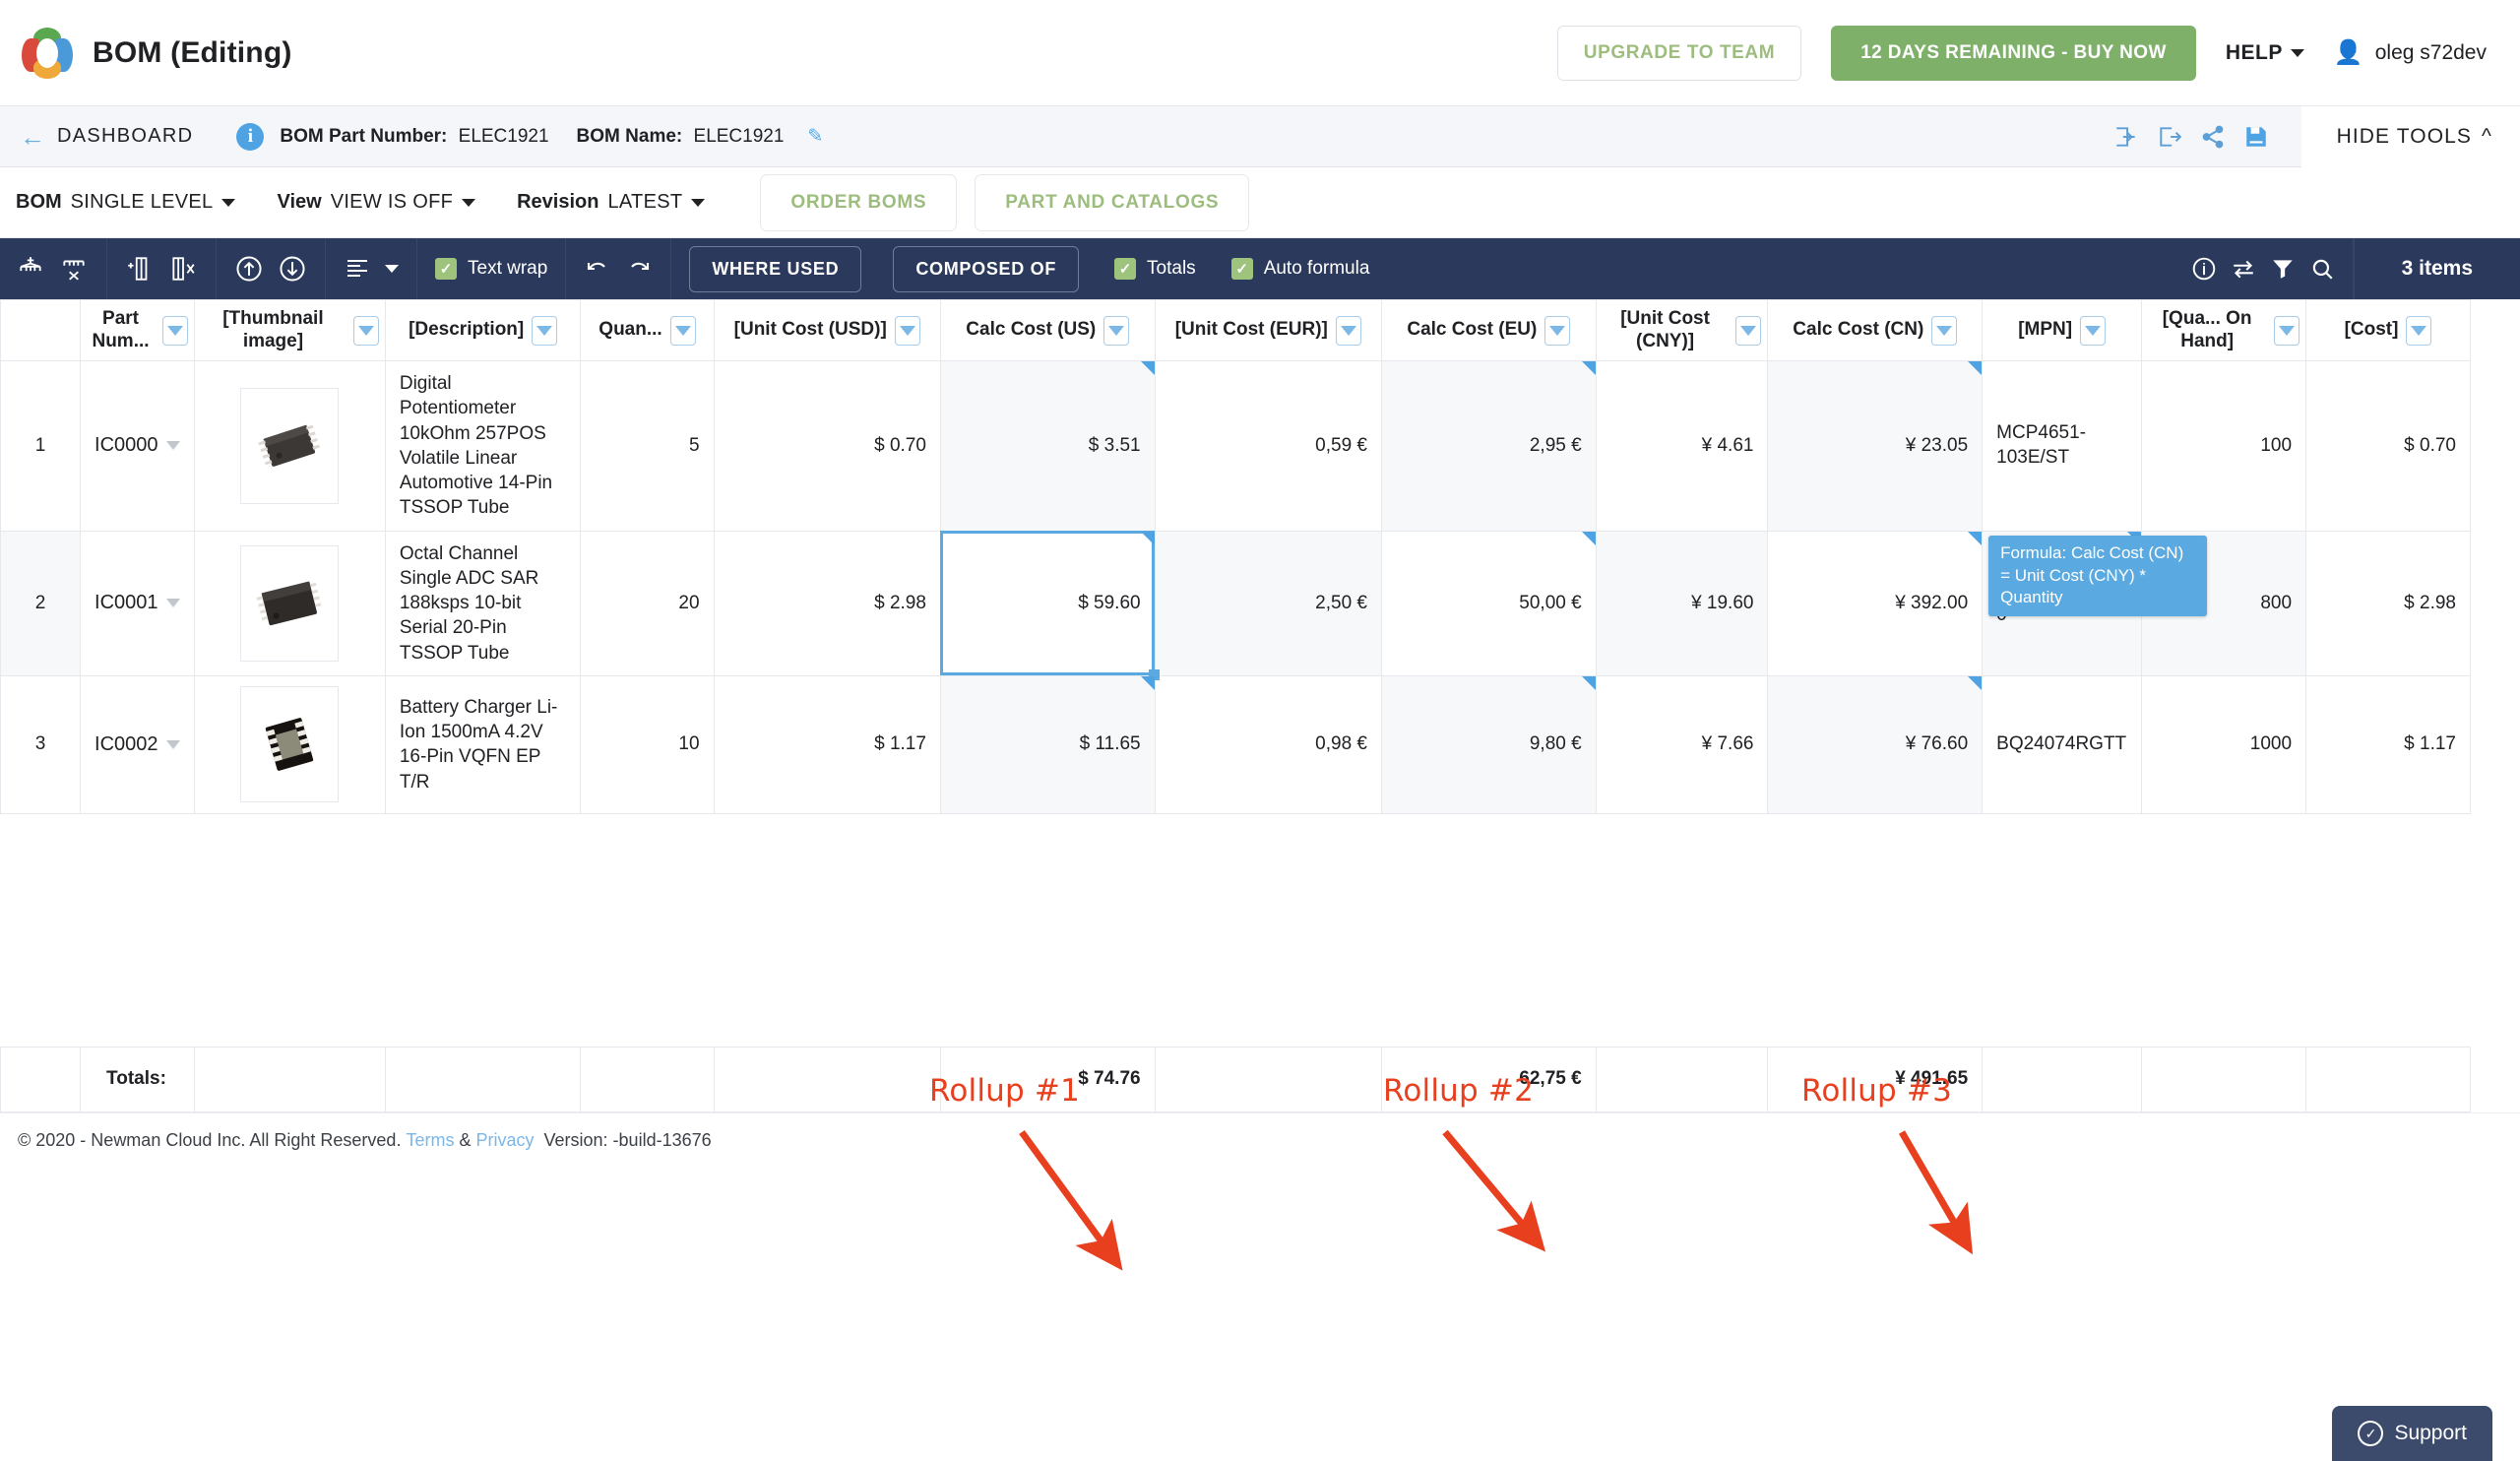  Describe the element at coordinates (1682, 744) in the screenshot. I see `cell-unit-cost-cny: ¥ 7.66` at that location.